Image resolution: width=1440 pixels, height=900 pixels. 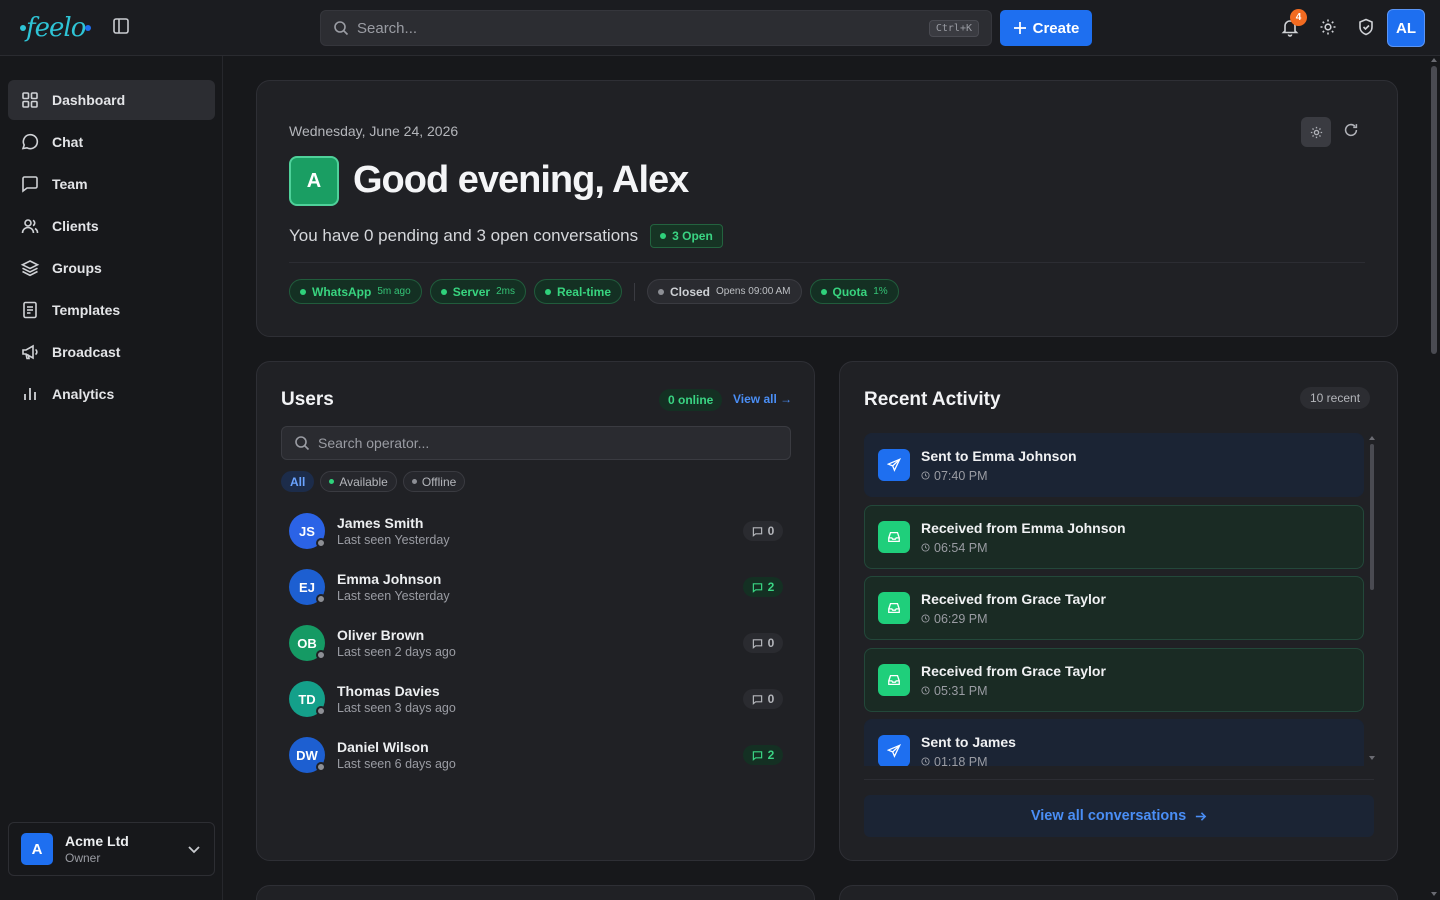 I want to click on user-row: DW Daniel Wilson Last seen 6 days ago 2, so click(x=536, y=755).